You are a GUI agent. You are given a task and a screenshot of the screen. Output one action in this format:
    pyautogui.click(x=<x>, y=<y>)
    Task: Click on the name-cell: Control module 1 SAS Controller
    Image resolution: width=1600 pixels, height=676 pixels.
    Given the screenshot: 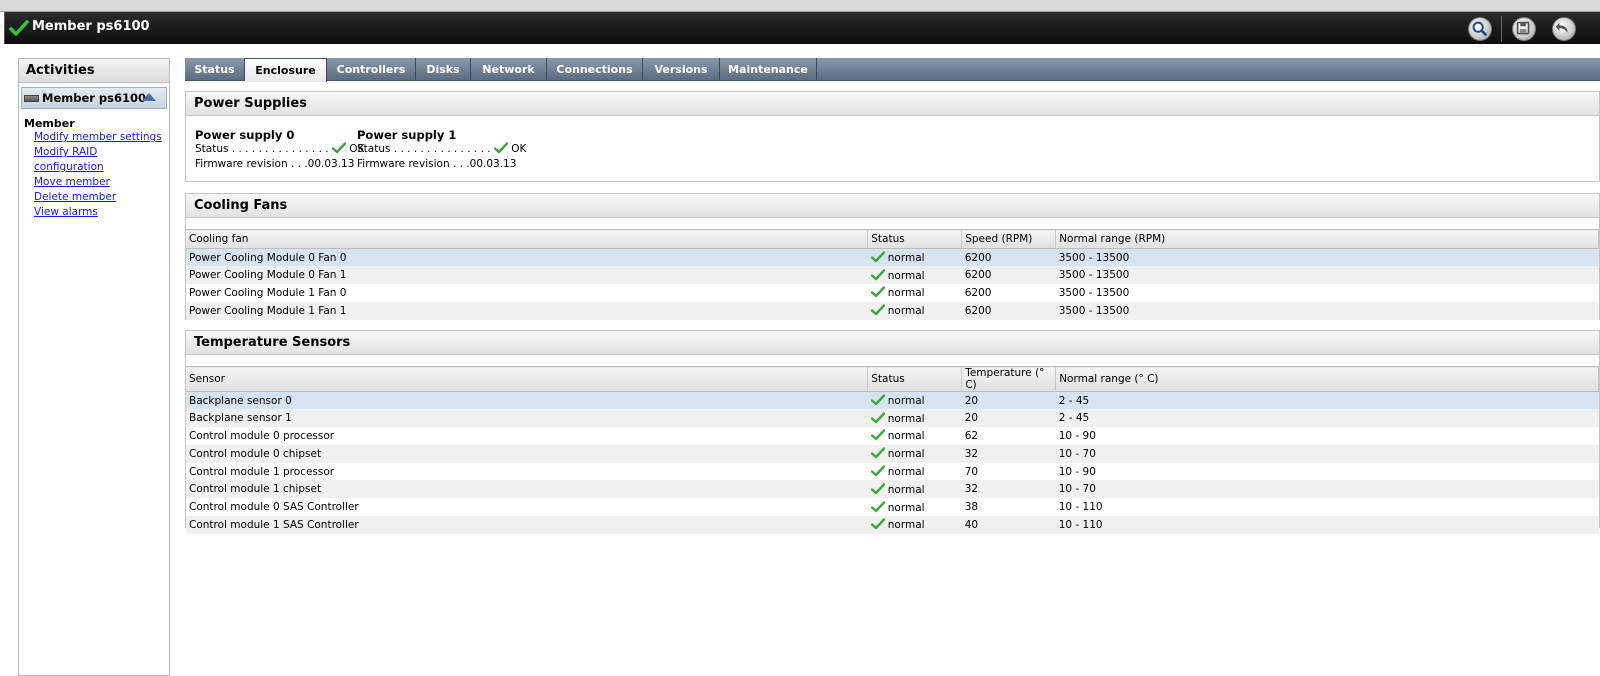 What is the action you would take?
    pyautogui.click(x=527, y=525)
    